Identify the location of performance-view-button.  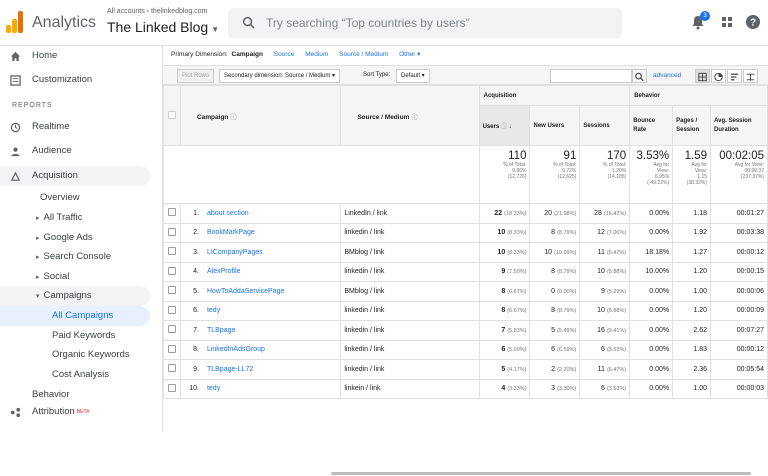
(734, 76).